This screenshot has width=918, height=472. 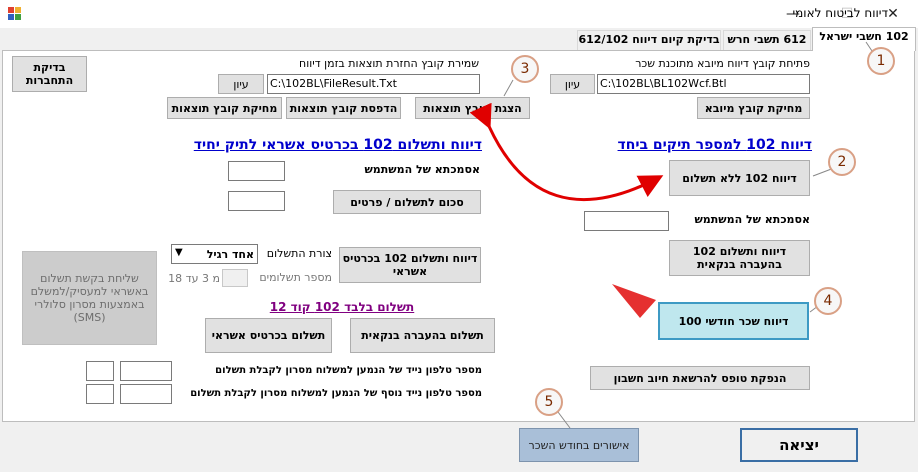 I want to click on double-arrow, so click(x=566, y=151).